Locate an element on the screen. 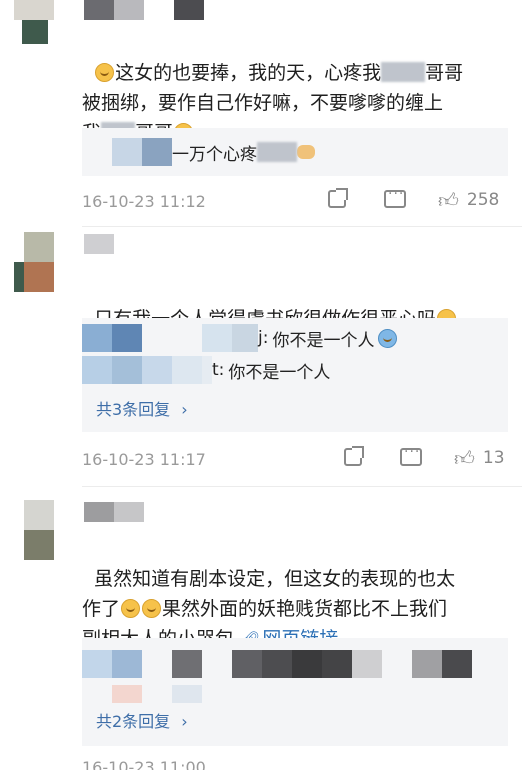  reply-item: j: 你不是一个人 is located at coordinates (240, 338).